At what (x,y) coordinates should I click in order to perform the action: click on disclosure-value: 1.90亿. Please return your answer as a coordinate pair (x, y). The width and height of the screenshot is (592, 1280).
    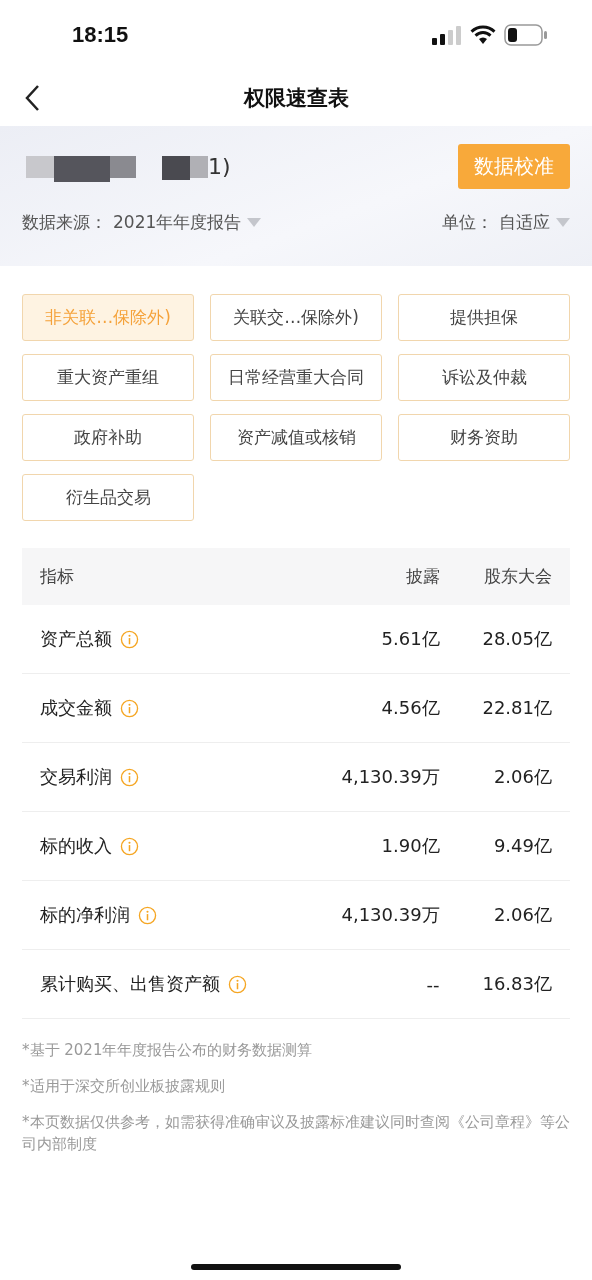
    Looking at the image, I should click on (410, 845).